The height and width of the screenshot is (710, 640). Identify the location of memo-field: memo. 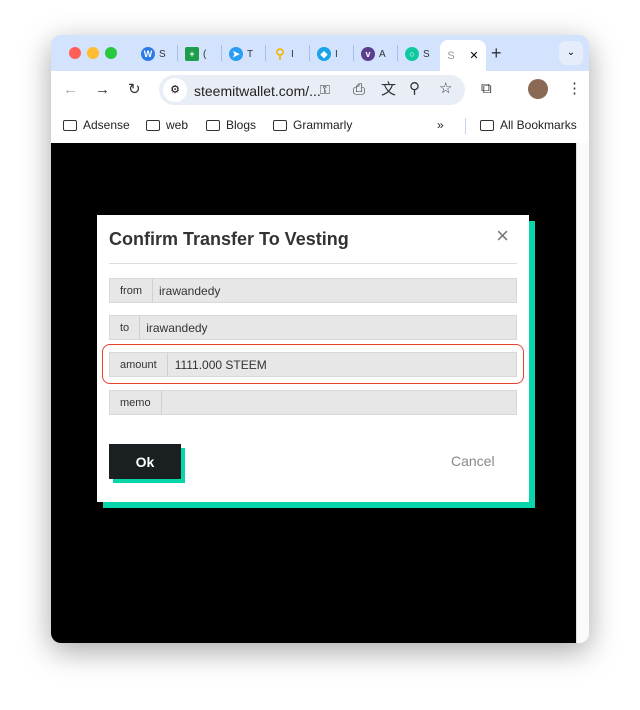
(313, 402).